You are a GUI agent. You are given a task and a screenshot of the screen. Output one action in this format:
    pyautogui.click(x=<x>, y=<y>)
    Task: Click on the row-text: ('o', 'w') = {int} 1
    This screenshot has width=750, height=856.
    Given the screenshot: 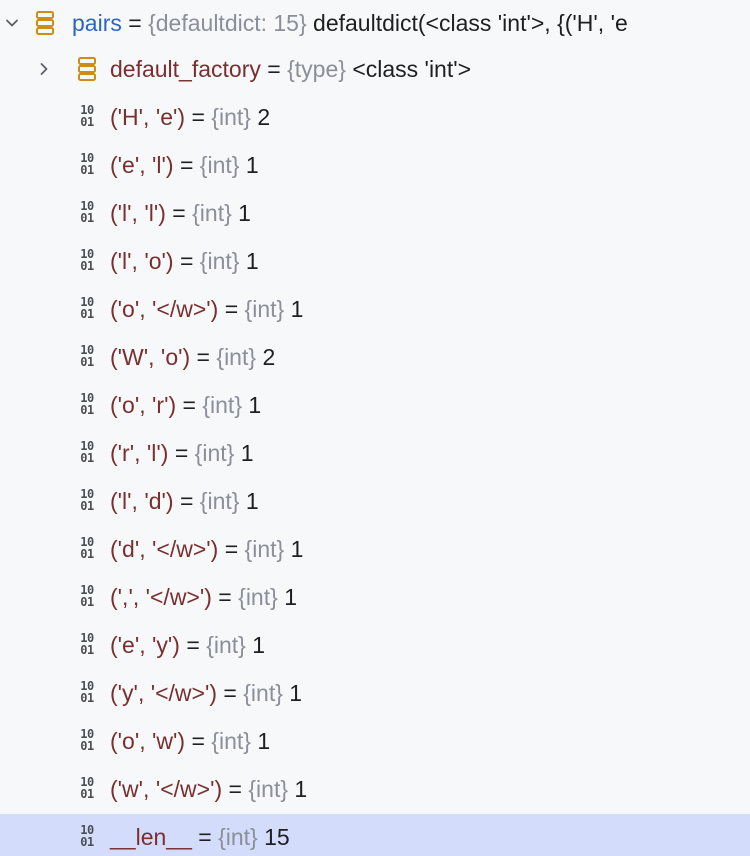 What is the action you would take?
    pyautogui.click(x=190, y=741)
    